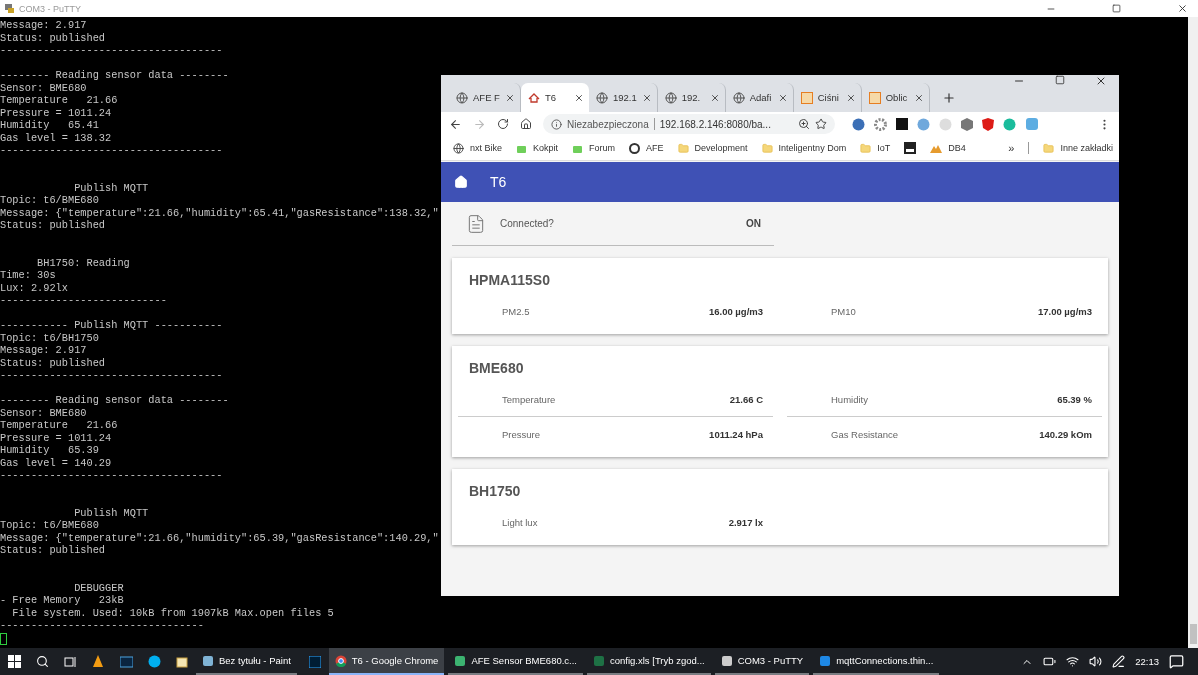  What do you see at coordinates (526, 124) in the screenshot?
I see `home-icon` at bounding box center [526, 124].